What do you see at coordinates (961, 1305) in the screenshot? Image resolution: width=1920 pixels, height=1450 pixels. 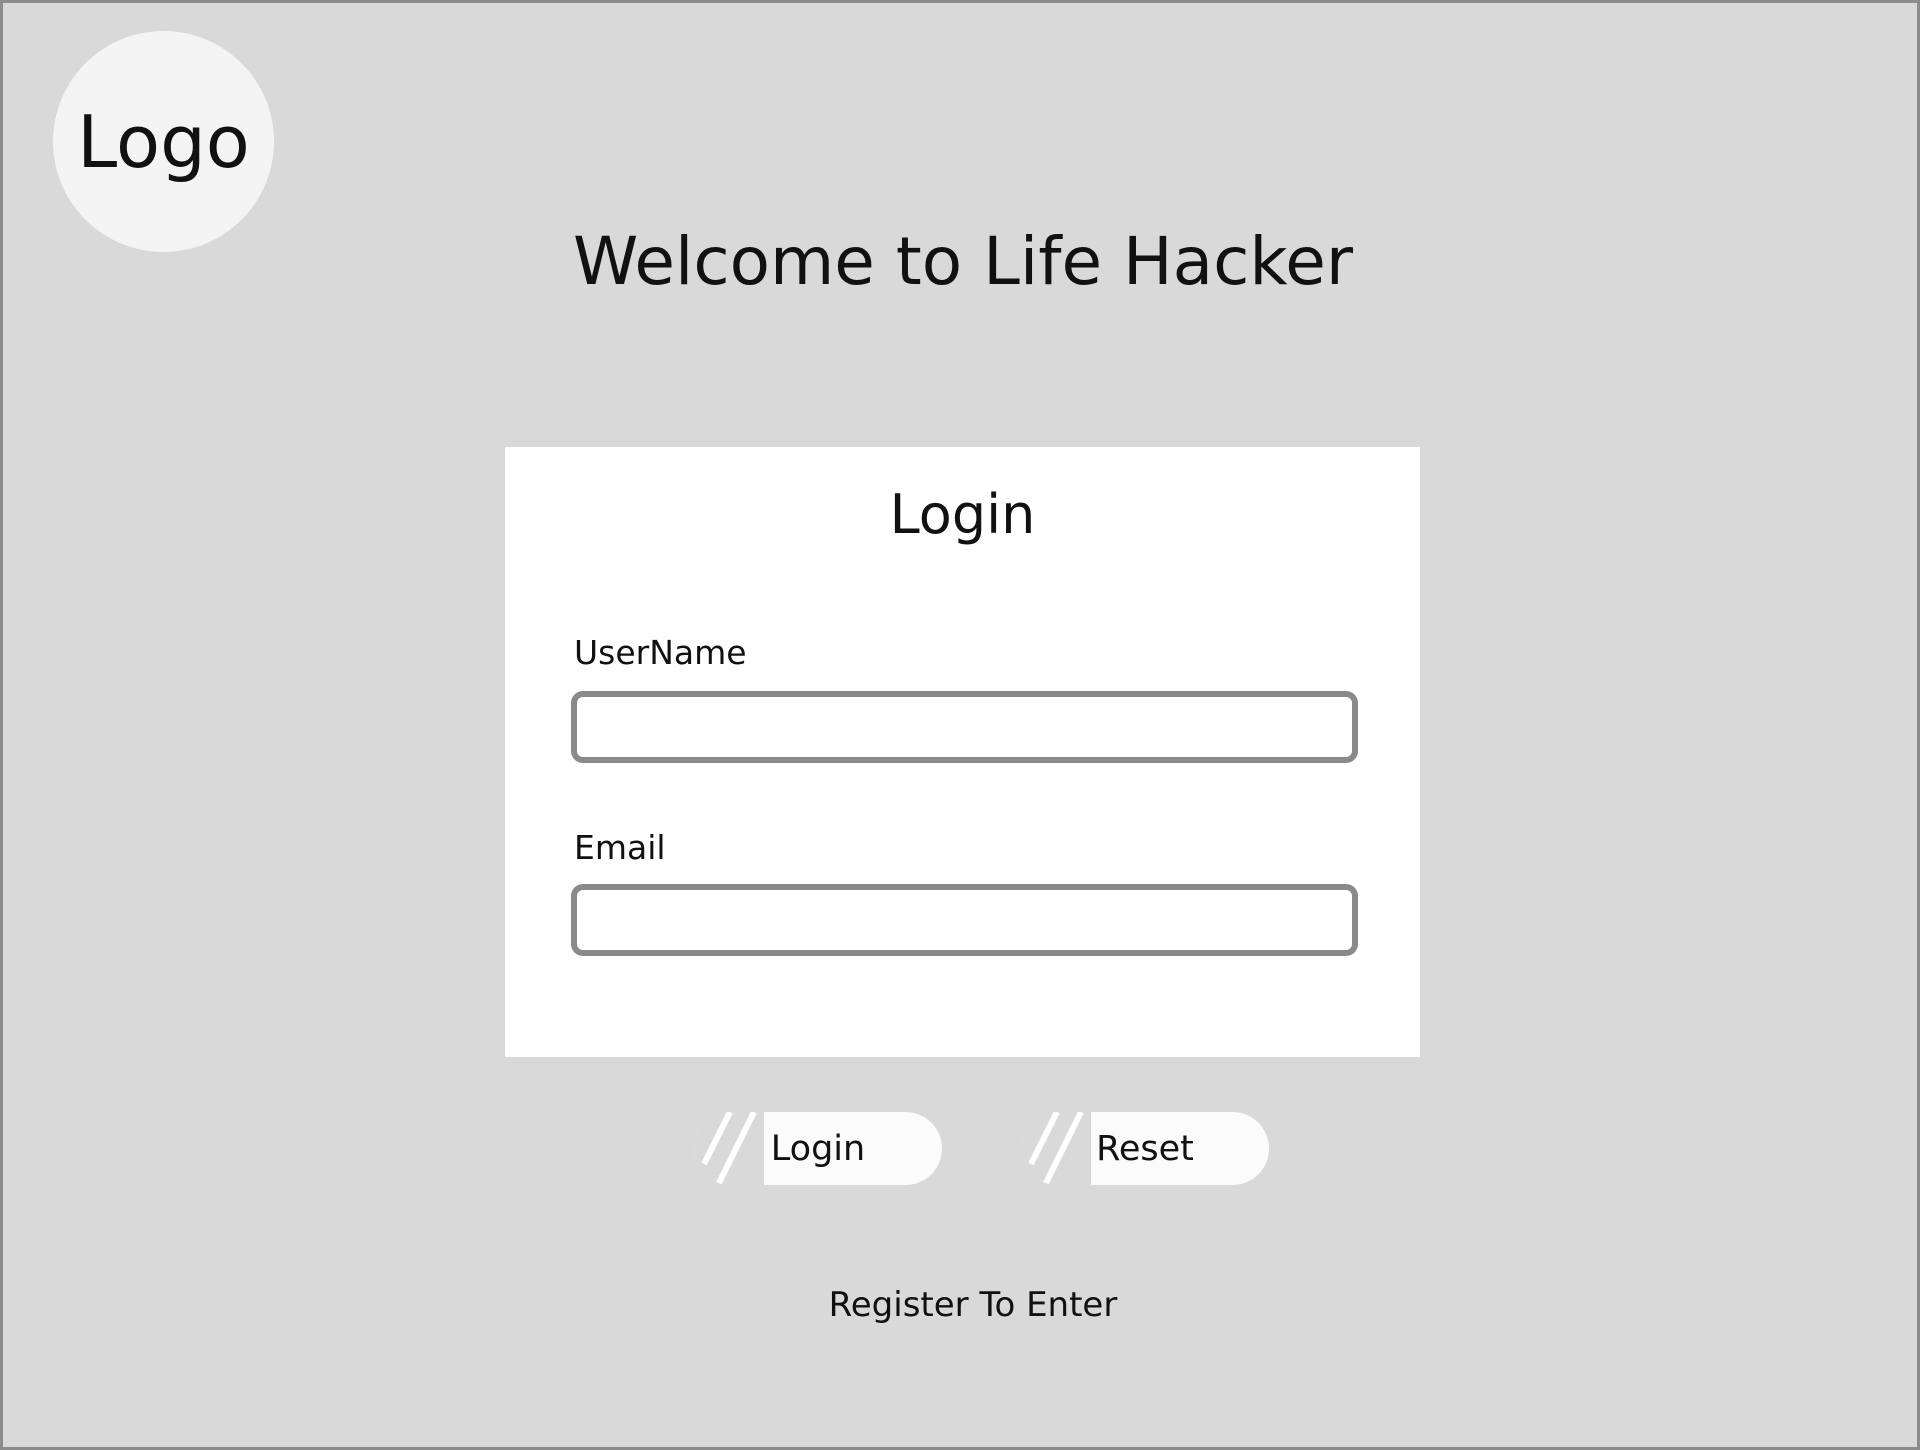 I see `register-link: Register To Enter` at bounding box center [961, 1305].